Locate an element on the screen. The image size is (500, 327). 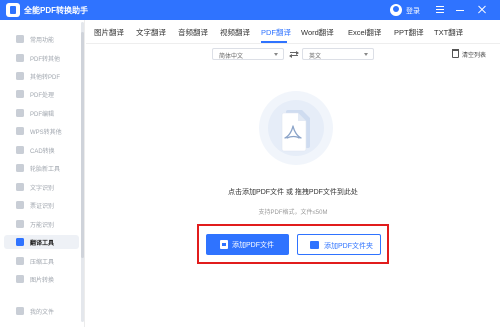
tab-video-translate: 视频翻译 is located at coordinates (235, 32).